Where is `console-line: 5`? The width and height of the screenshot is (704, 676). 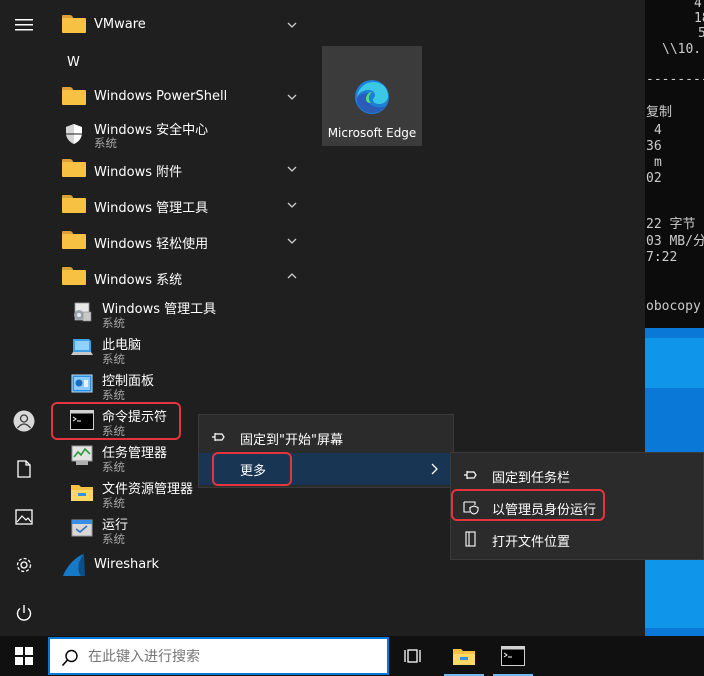 console-line: 5 is located at coordinates (701, 33).